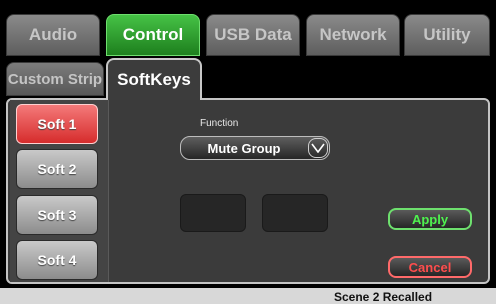 The width and height of the screenshot is (496, 304). What do you see at coordinates (318, 148) in the screenshot?
I see `chevron-down-icon` at bounding box center [318, 148].